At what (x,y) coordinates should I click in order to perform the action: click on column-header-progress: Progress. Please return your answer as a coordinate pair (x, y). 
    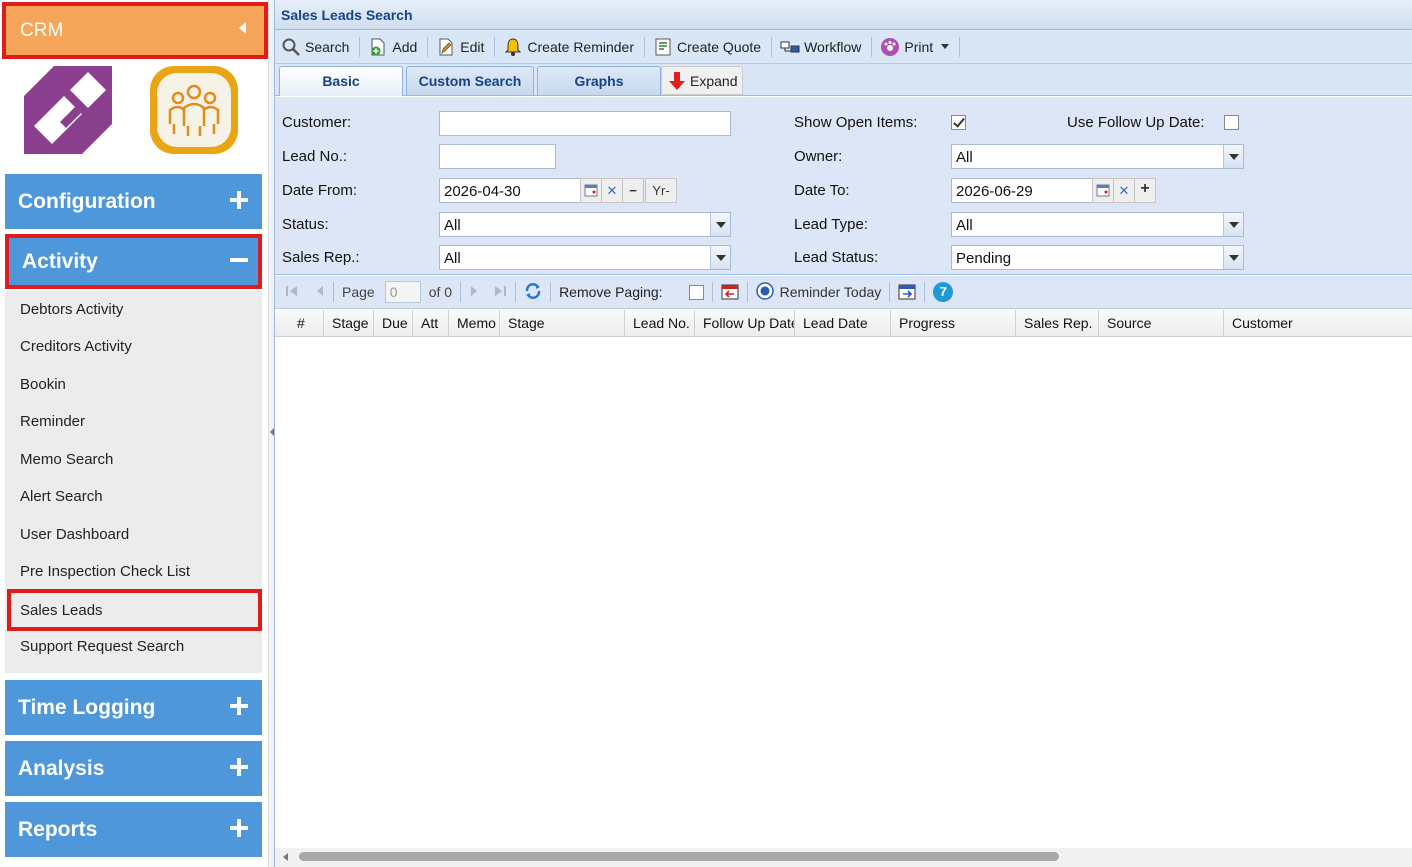
    Looking at the image, I should click on (953, 323).